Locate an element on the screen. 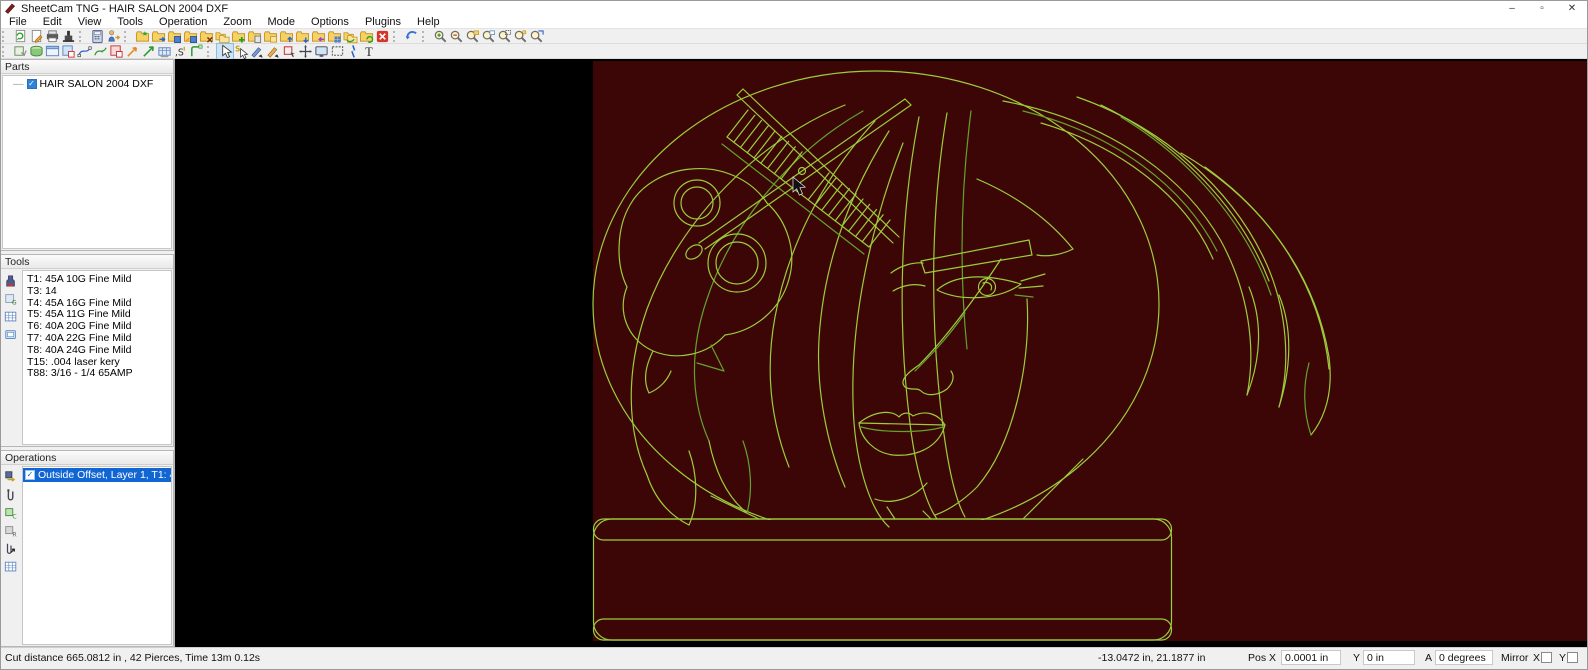  text-tool-button: T is located at coordinates (369, 51).